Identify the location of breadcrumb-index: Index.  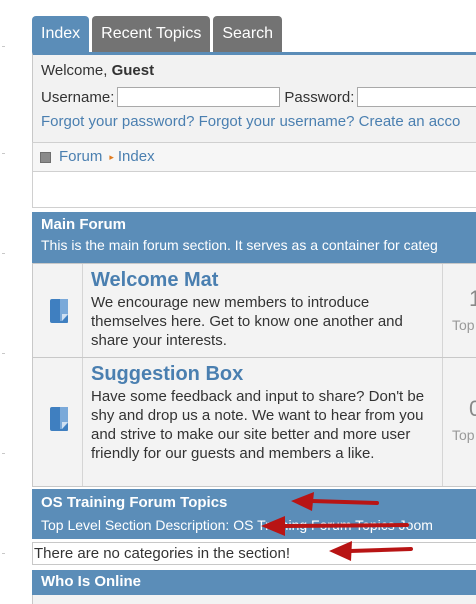
(136, 157).